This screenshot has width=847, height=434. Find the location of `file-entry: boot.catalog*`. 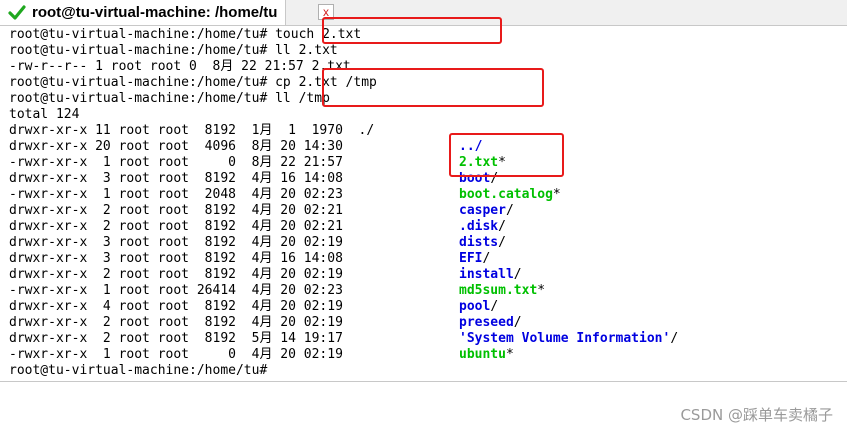

file-entry: boot.catalog* is located at coordinates (510, 195).